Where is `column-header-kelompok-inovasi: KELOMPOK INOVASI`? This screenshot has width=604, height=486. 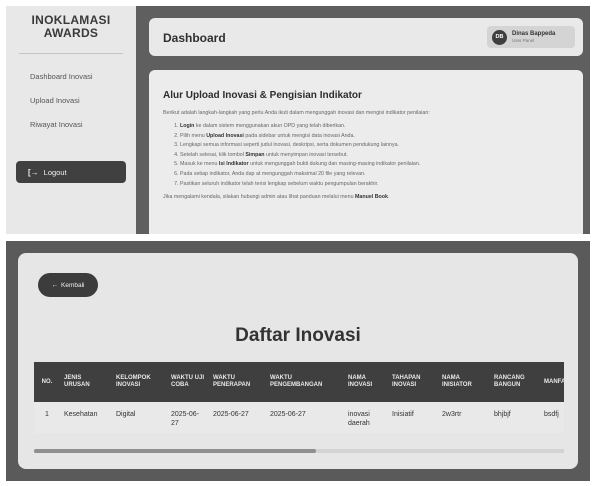
column-header-kelompok-inovasi: KELOMPOK INOVASI is located at coordinates (139, 382).